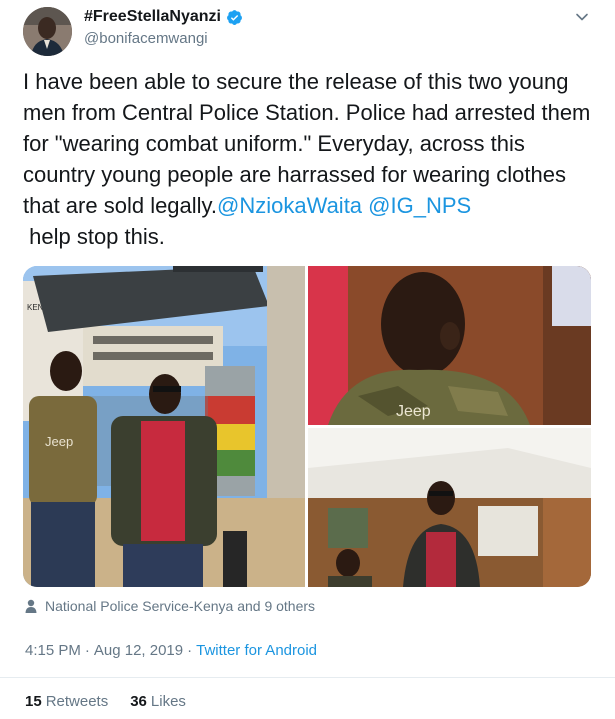 This screenshot has height=719, width=615. I want to click on photo-2: Jeep, so click(449, 345).